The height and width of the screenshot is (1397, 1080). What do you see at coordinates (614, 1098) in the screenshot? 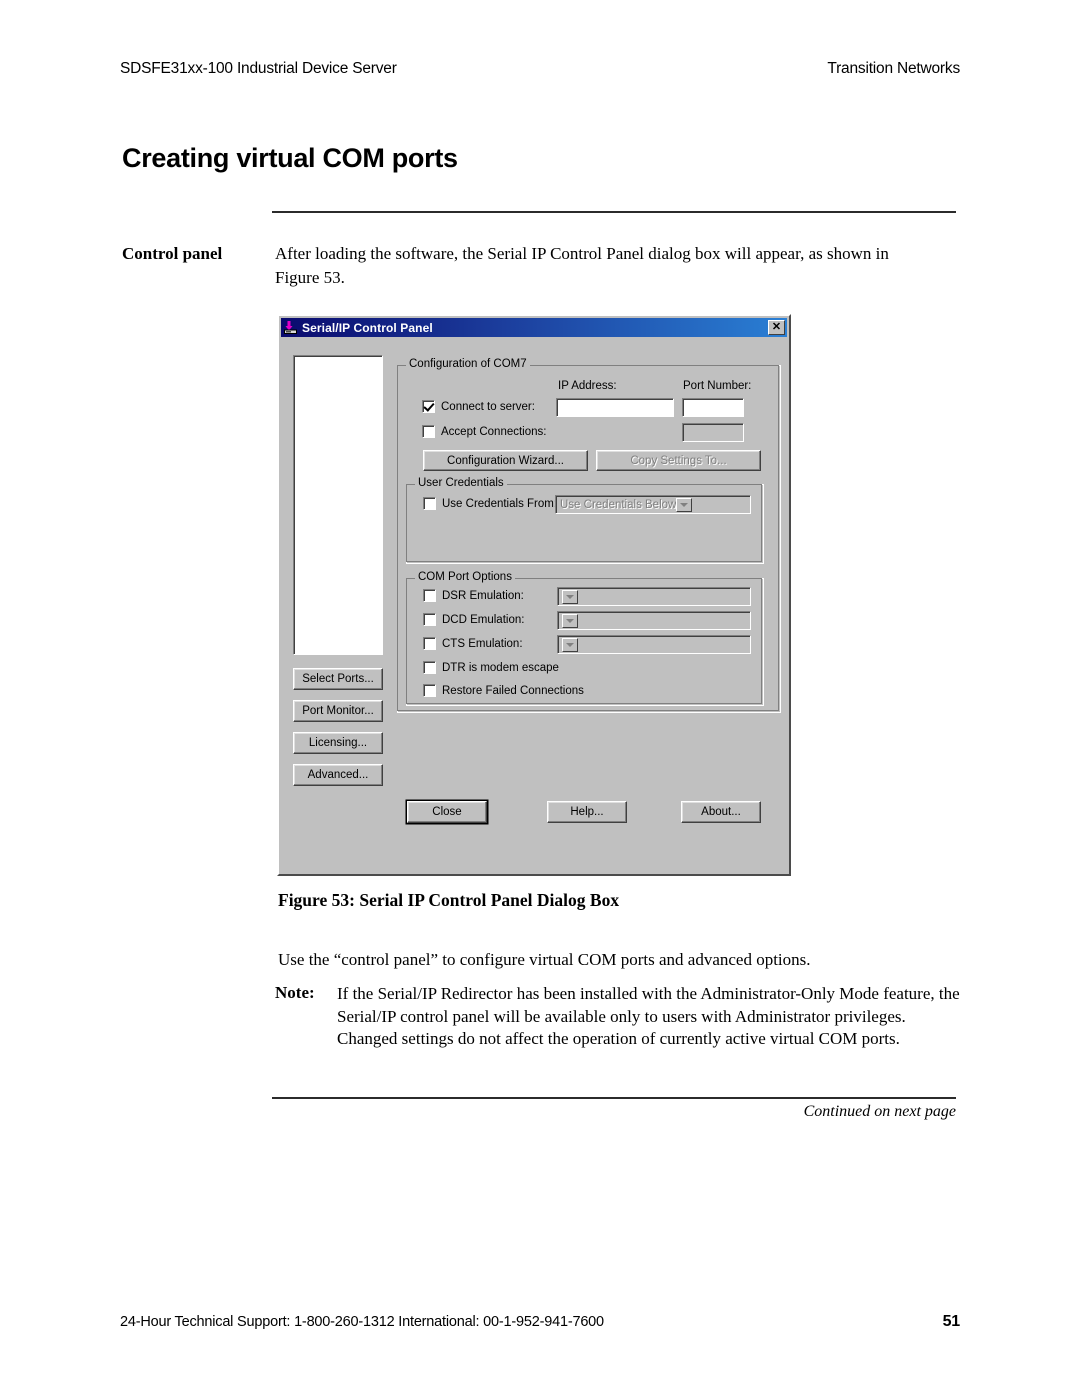
I see `bottom-divider` at bounding box center [614, 1098].